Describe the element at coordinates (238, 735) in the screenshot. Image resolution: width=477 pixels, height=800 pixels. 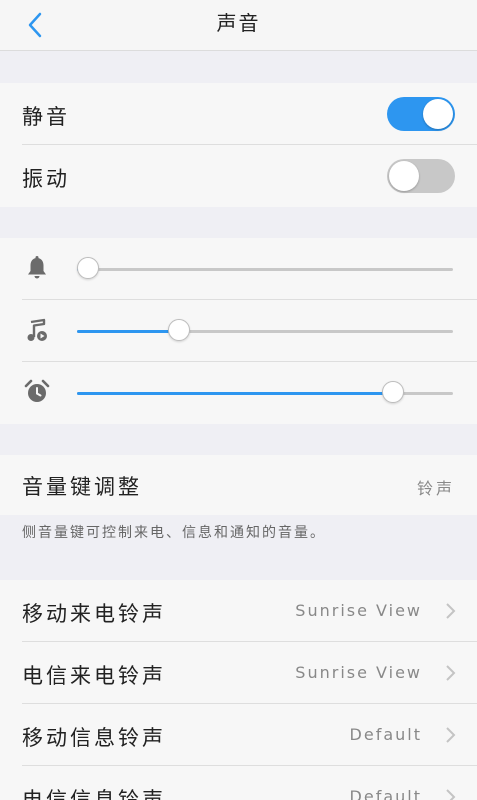
I see `ringtone-row: 移动信息铃声 Default` at that location.